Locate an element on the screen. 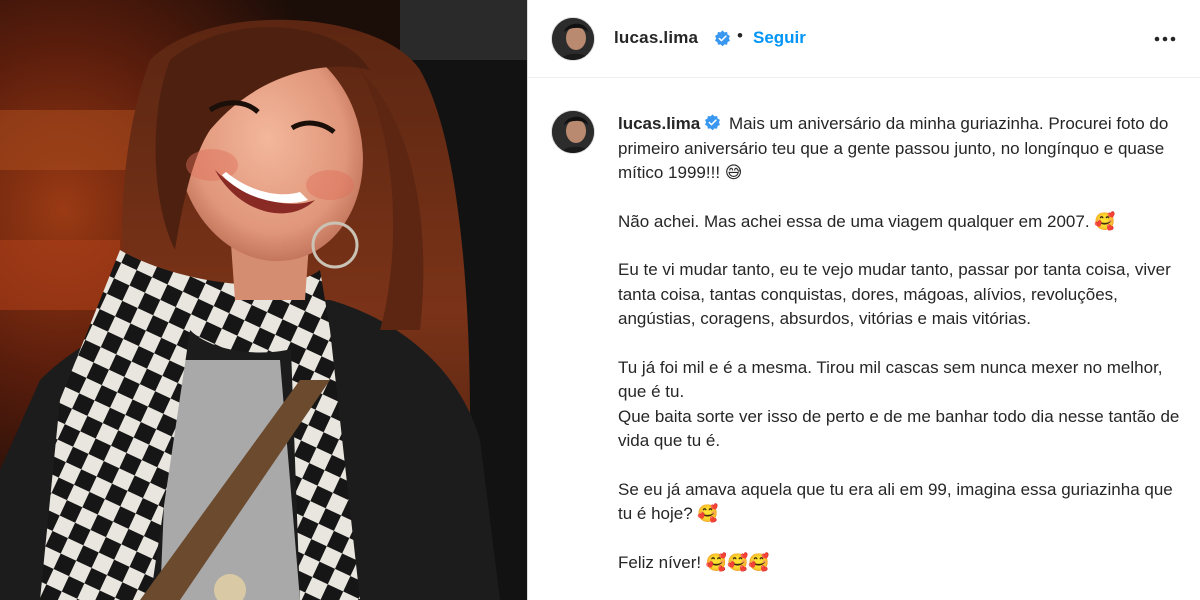 The height and width of the screenshot is (600, 1200). author-username: lucas.lima is located at coordinates (656, 38).